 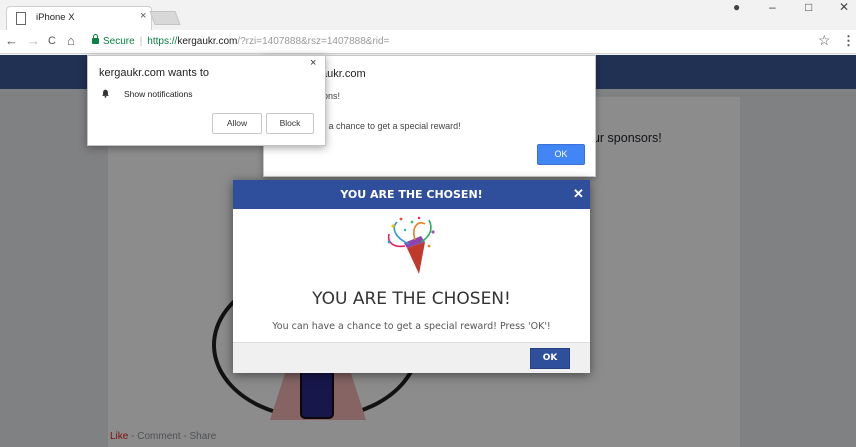 What do you see at coordinates (578, 194) in the screenshot?
I see `modal-close-icon: ✕` at bounding box center [578, 194].